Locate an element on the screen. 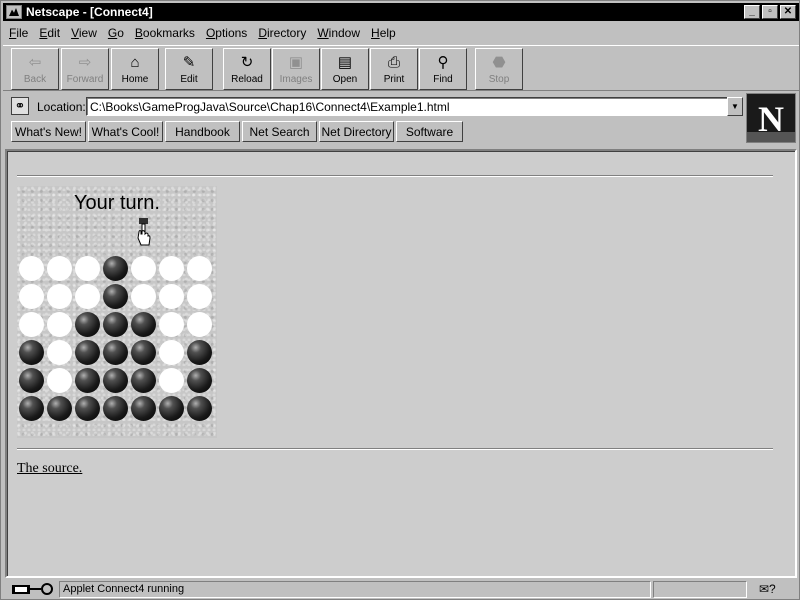 The width and height of the screenshot is (800, 600). reload-button: ↻ Reload is located at coordinates (247, 69).